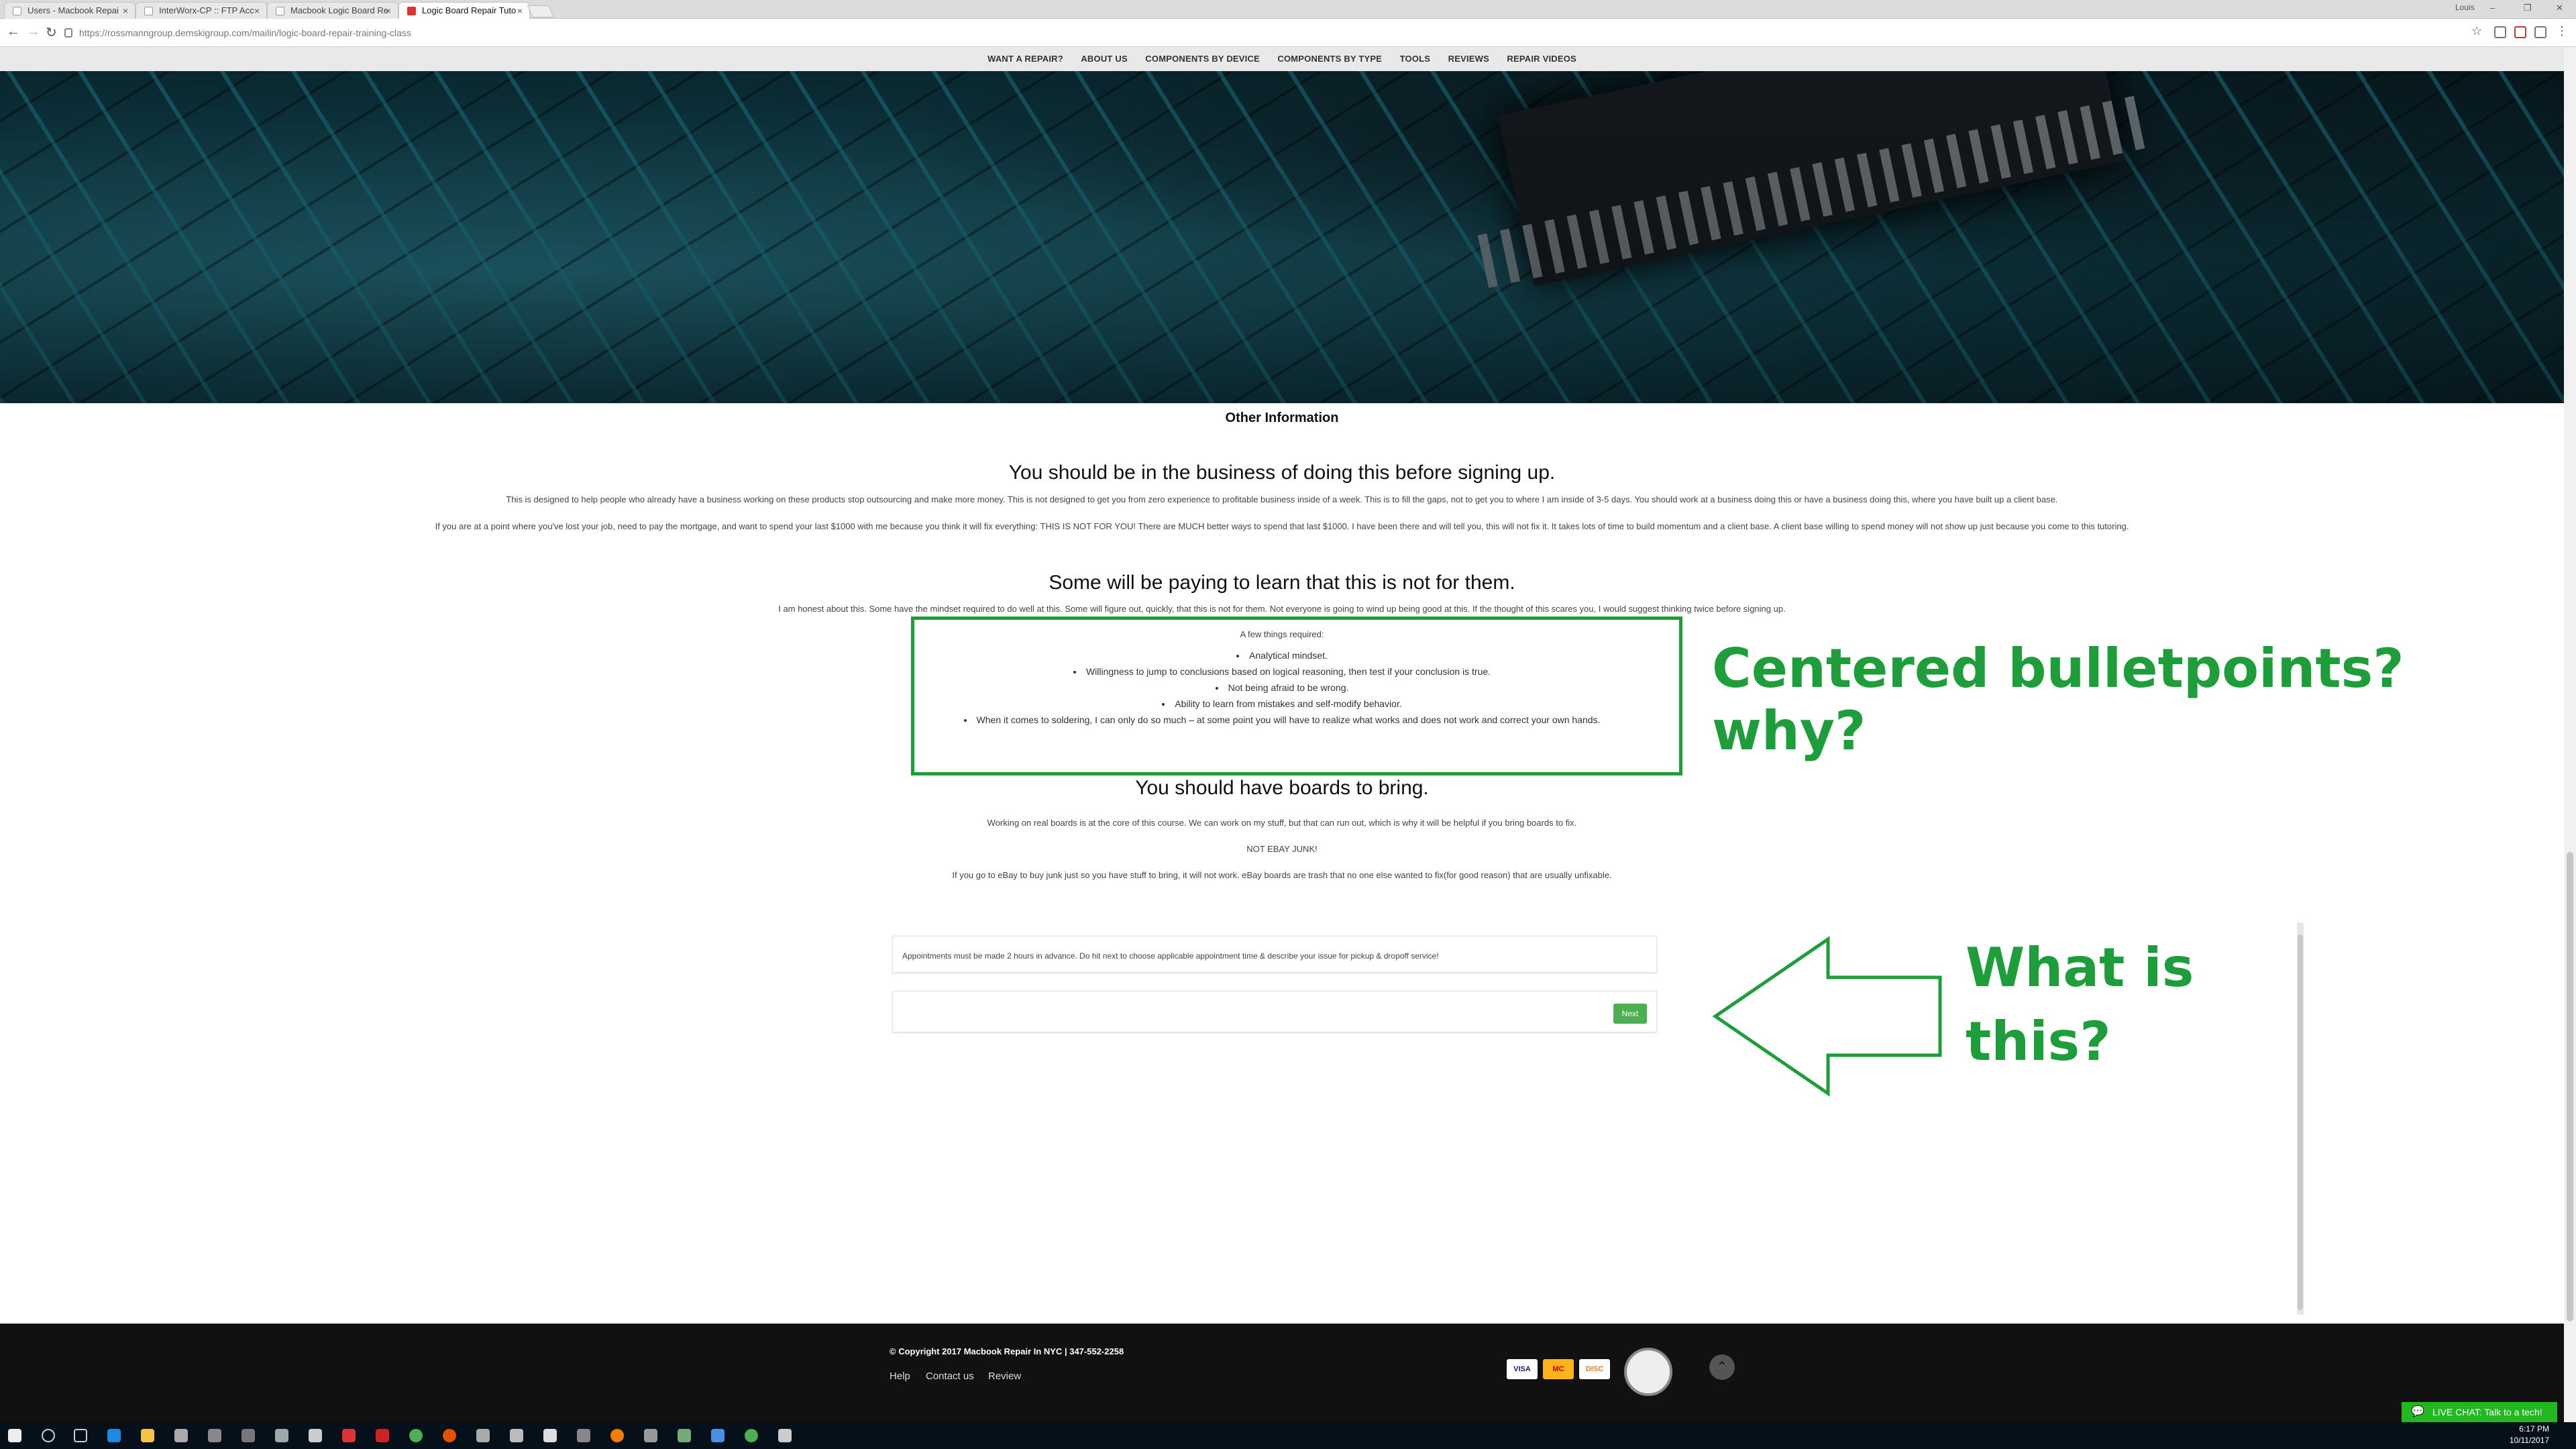  What do you see at coordinates (70, 10) in the screenshot?
I see `browser-tab: Users - Macbook Repai ×` at bounding box center [70, 10].